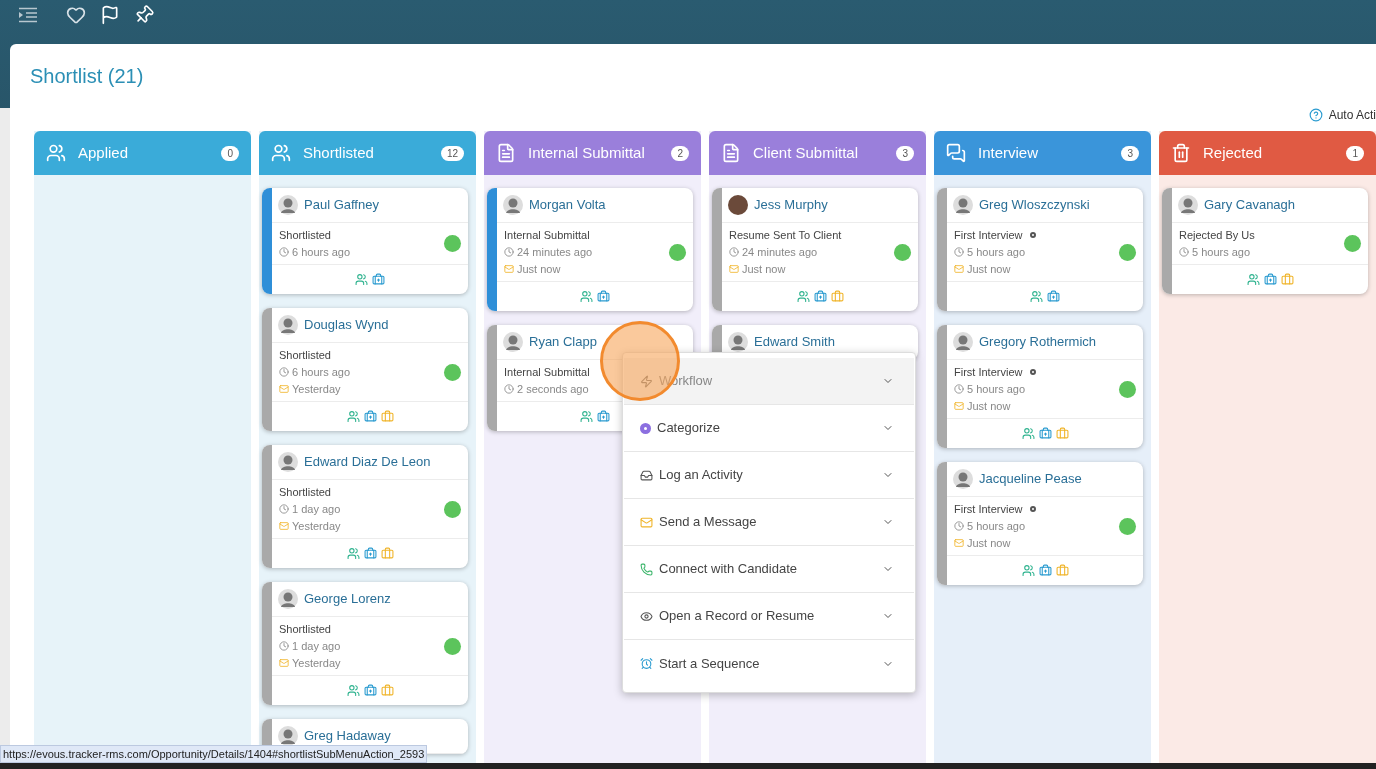 This screenshot has width=1376, height=769. I want to click on status-url-tooltip: https://evous.tracker-rms.com/Opportunity/Details/1404#shortlistSubMenuAction_2593, so click(214, 754).